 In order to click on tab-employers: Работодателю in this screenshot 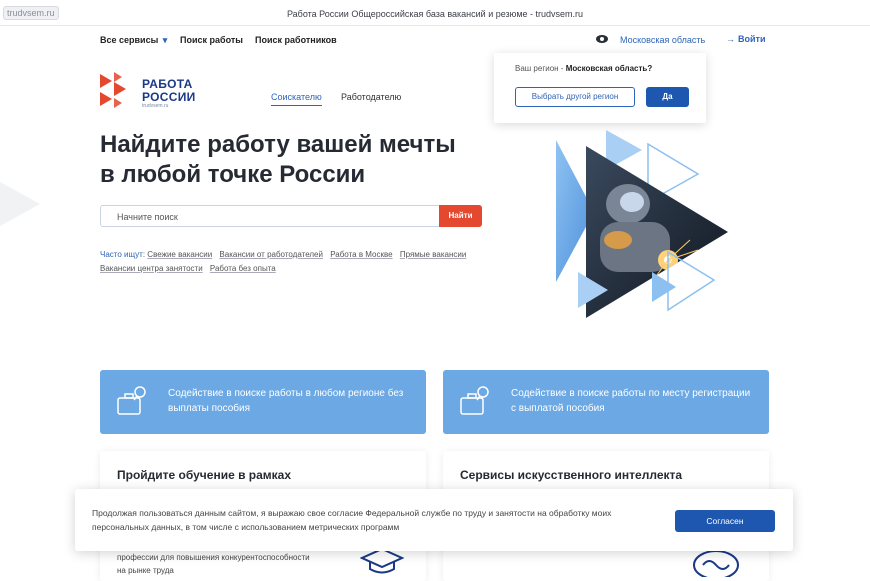, I will do `click(371, 97)`.